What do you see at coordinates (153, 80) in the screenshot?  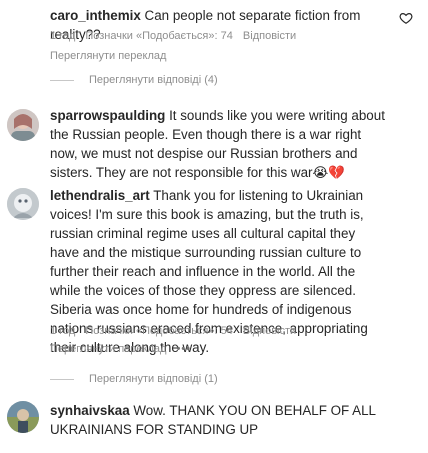 I see `view-replies-label: Переглянути відповіді (4)` at bounding box center [153, 80].